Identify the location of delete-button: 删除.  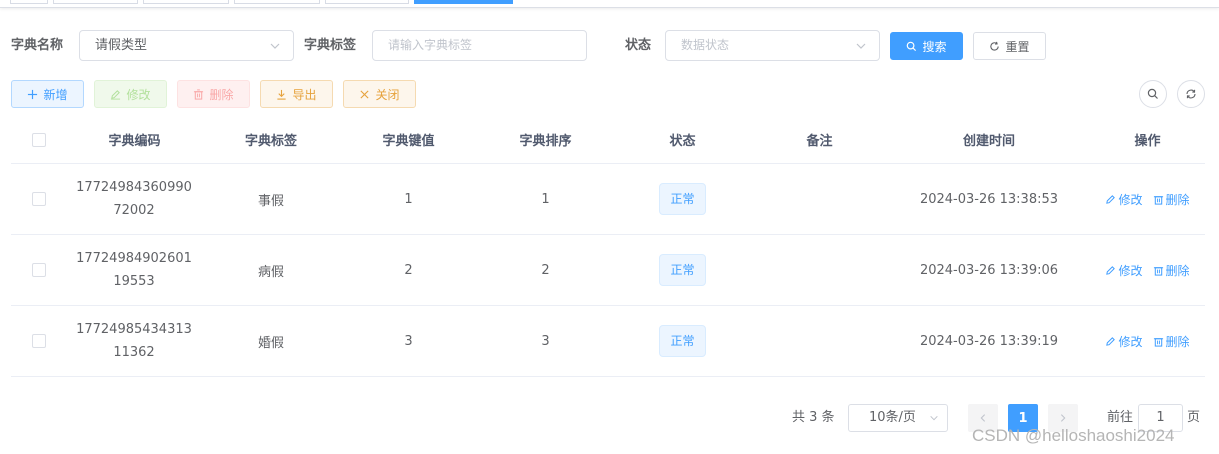
(213, 94).